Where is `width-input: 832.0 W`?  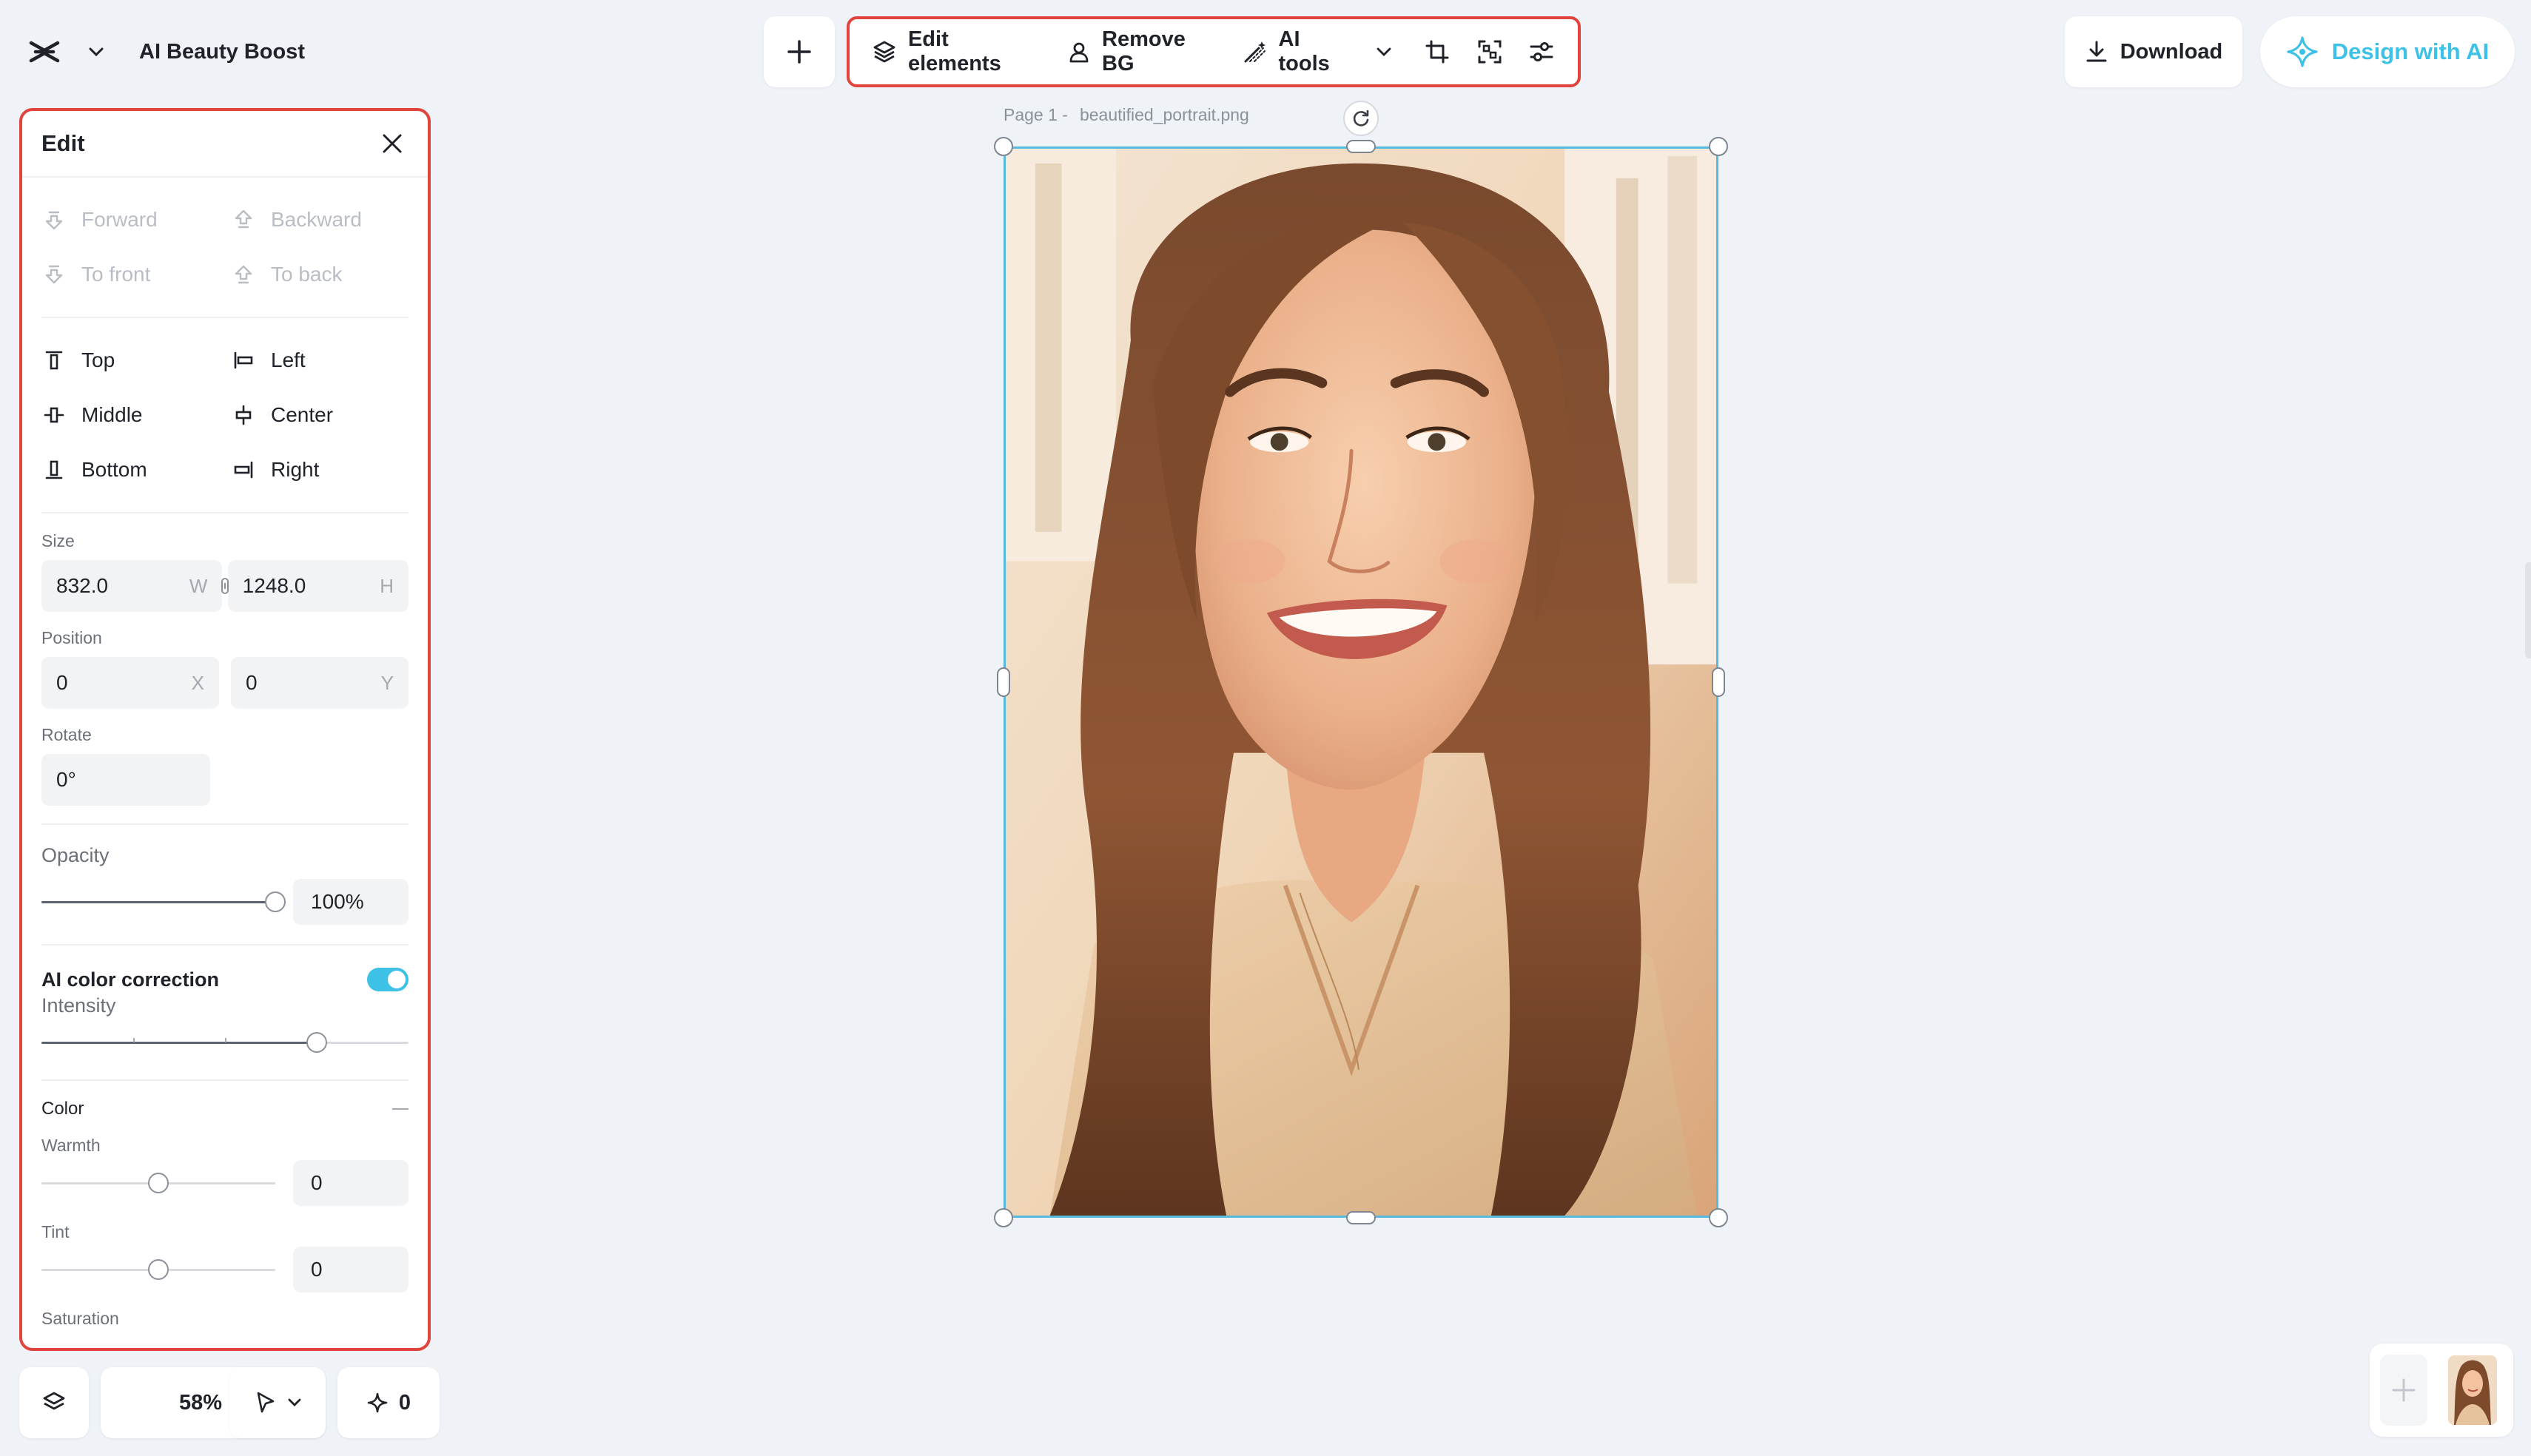
width-input: 832.0 W is located at coordinates (132, 586).